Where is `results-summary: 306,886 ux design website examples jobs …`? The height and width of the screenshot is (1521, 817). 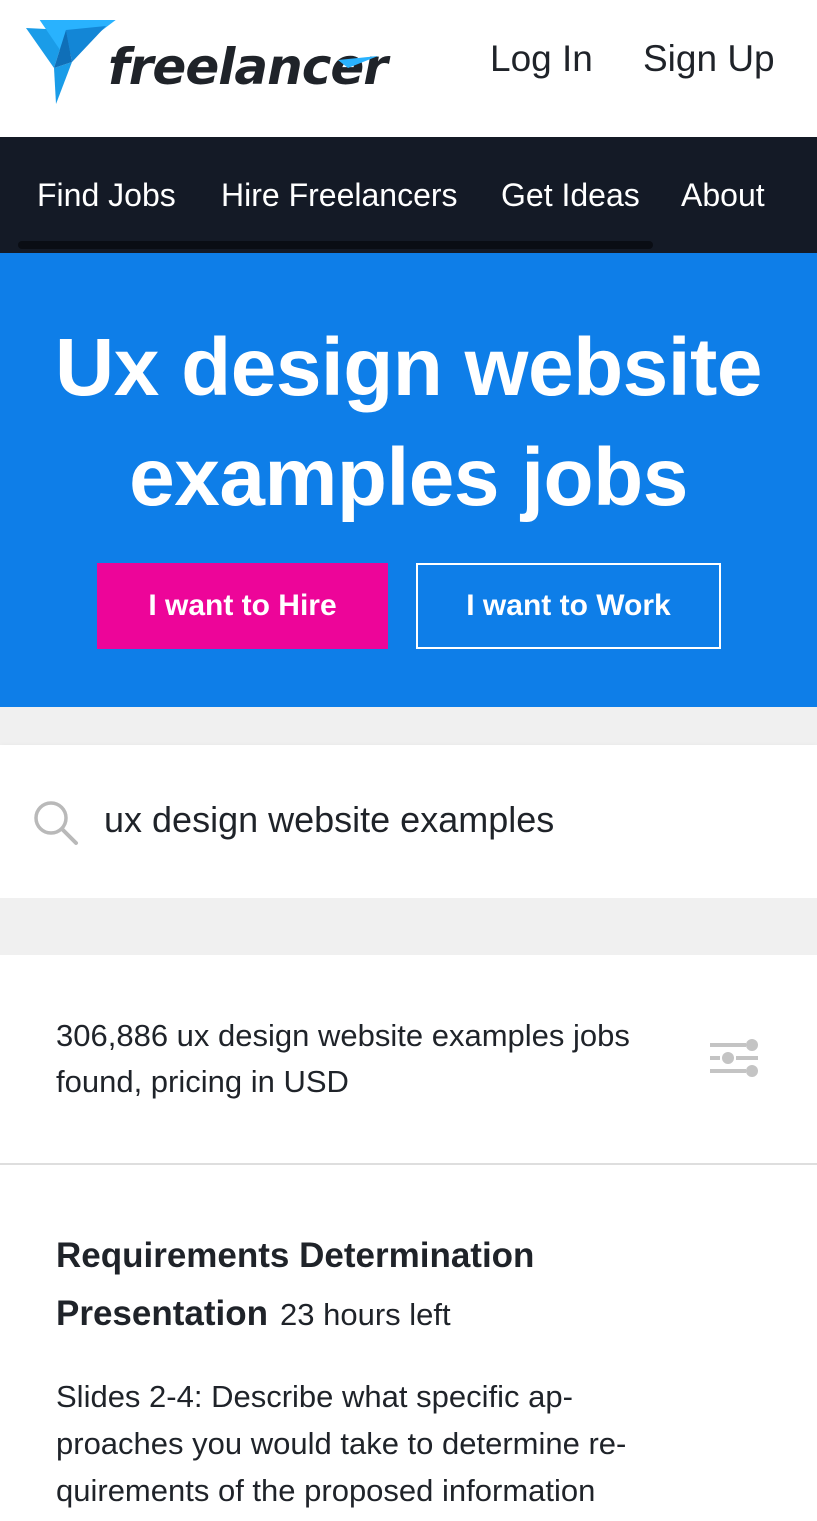 results-summary: 306,886 ux design website examples jobs … is located at coordinates (408, 1060).